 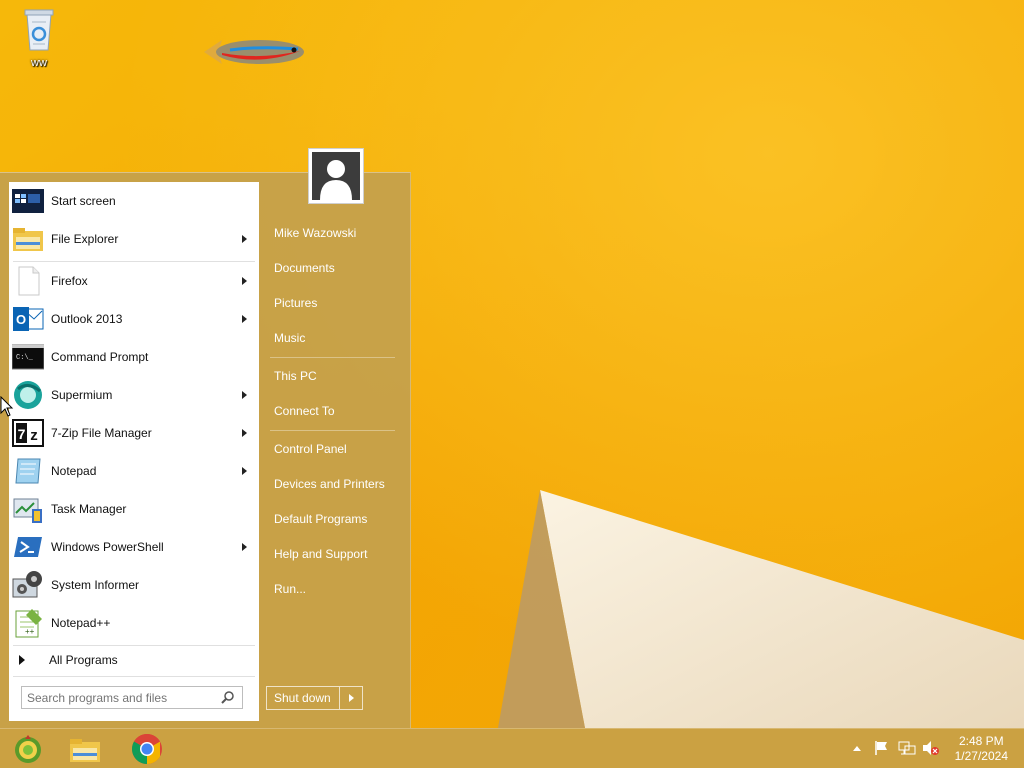 I want to click on firefox-icon, so click(x=28, y=281).